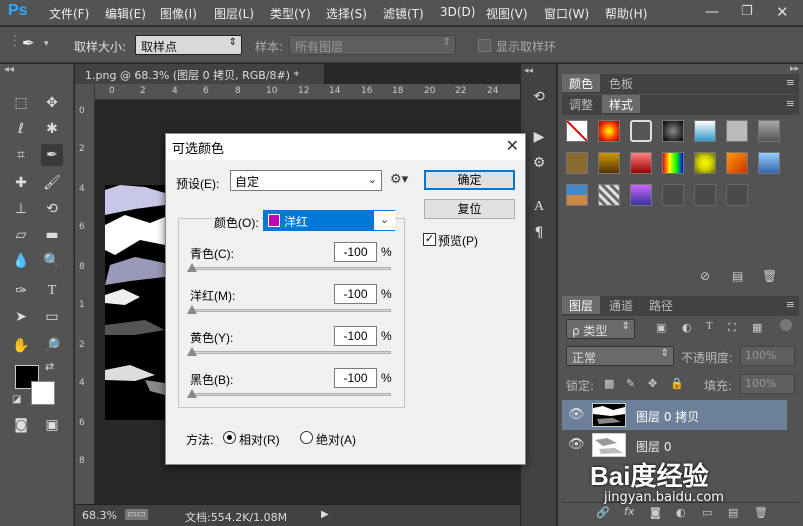  What do you see at coordinates (355, 378) in the screenshot?
I see `black-input: -100` at bounding box center [355, 378].